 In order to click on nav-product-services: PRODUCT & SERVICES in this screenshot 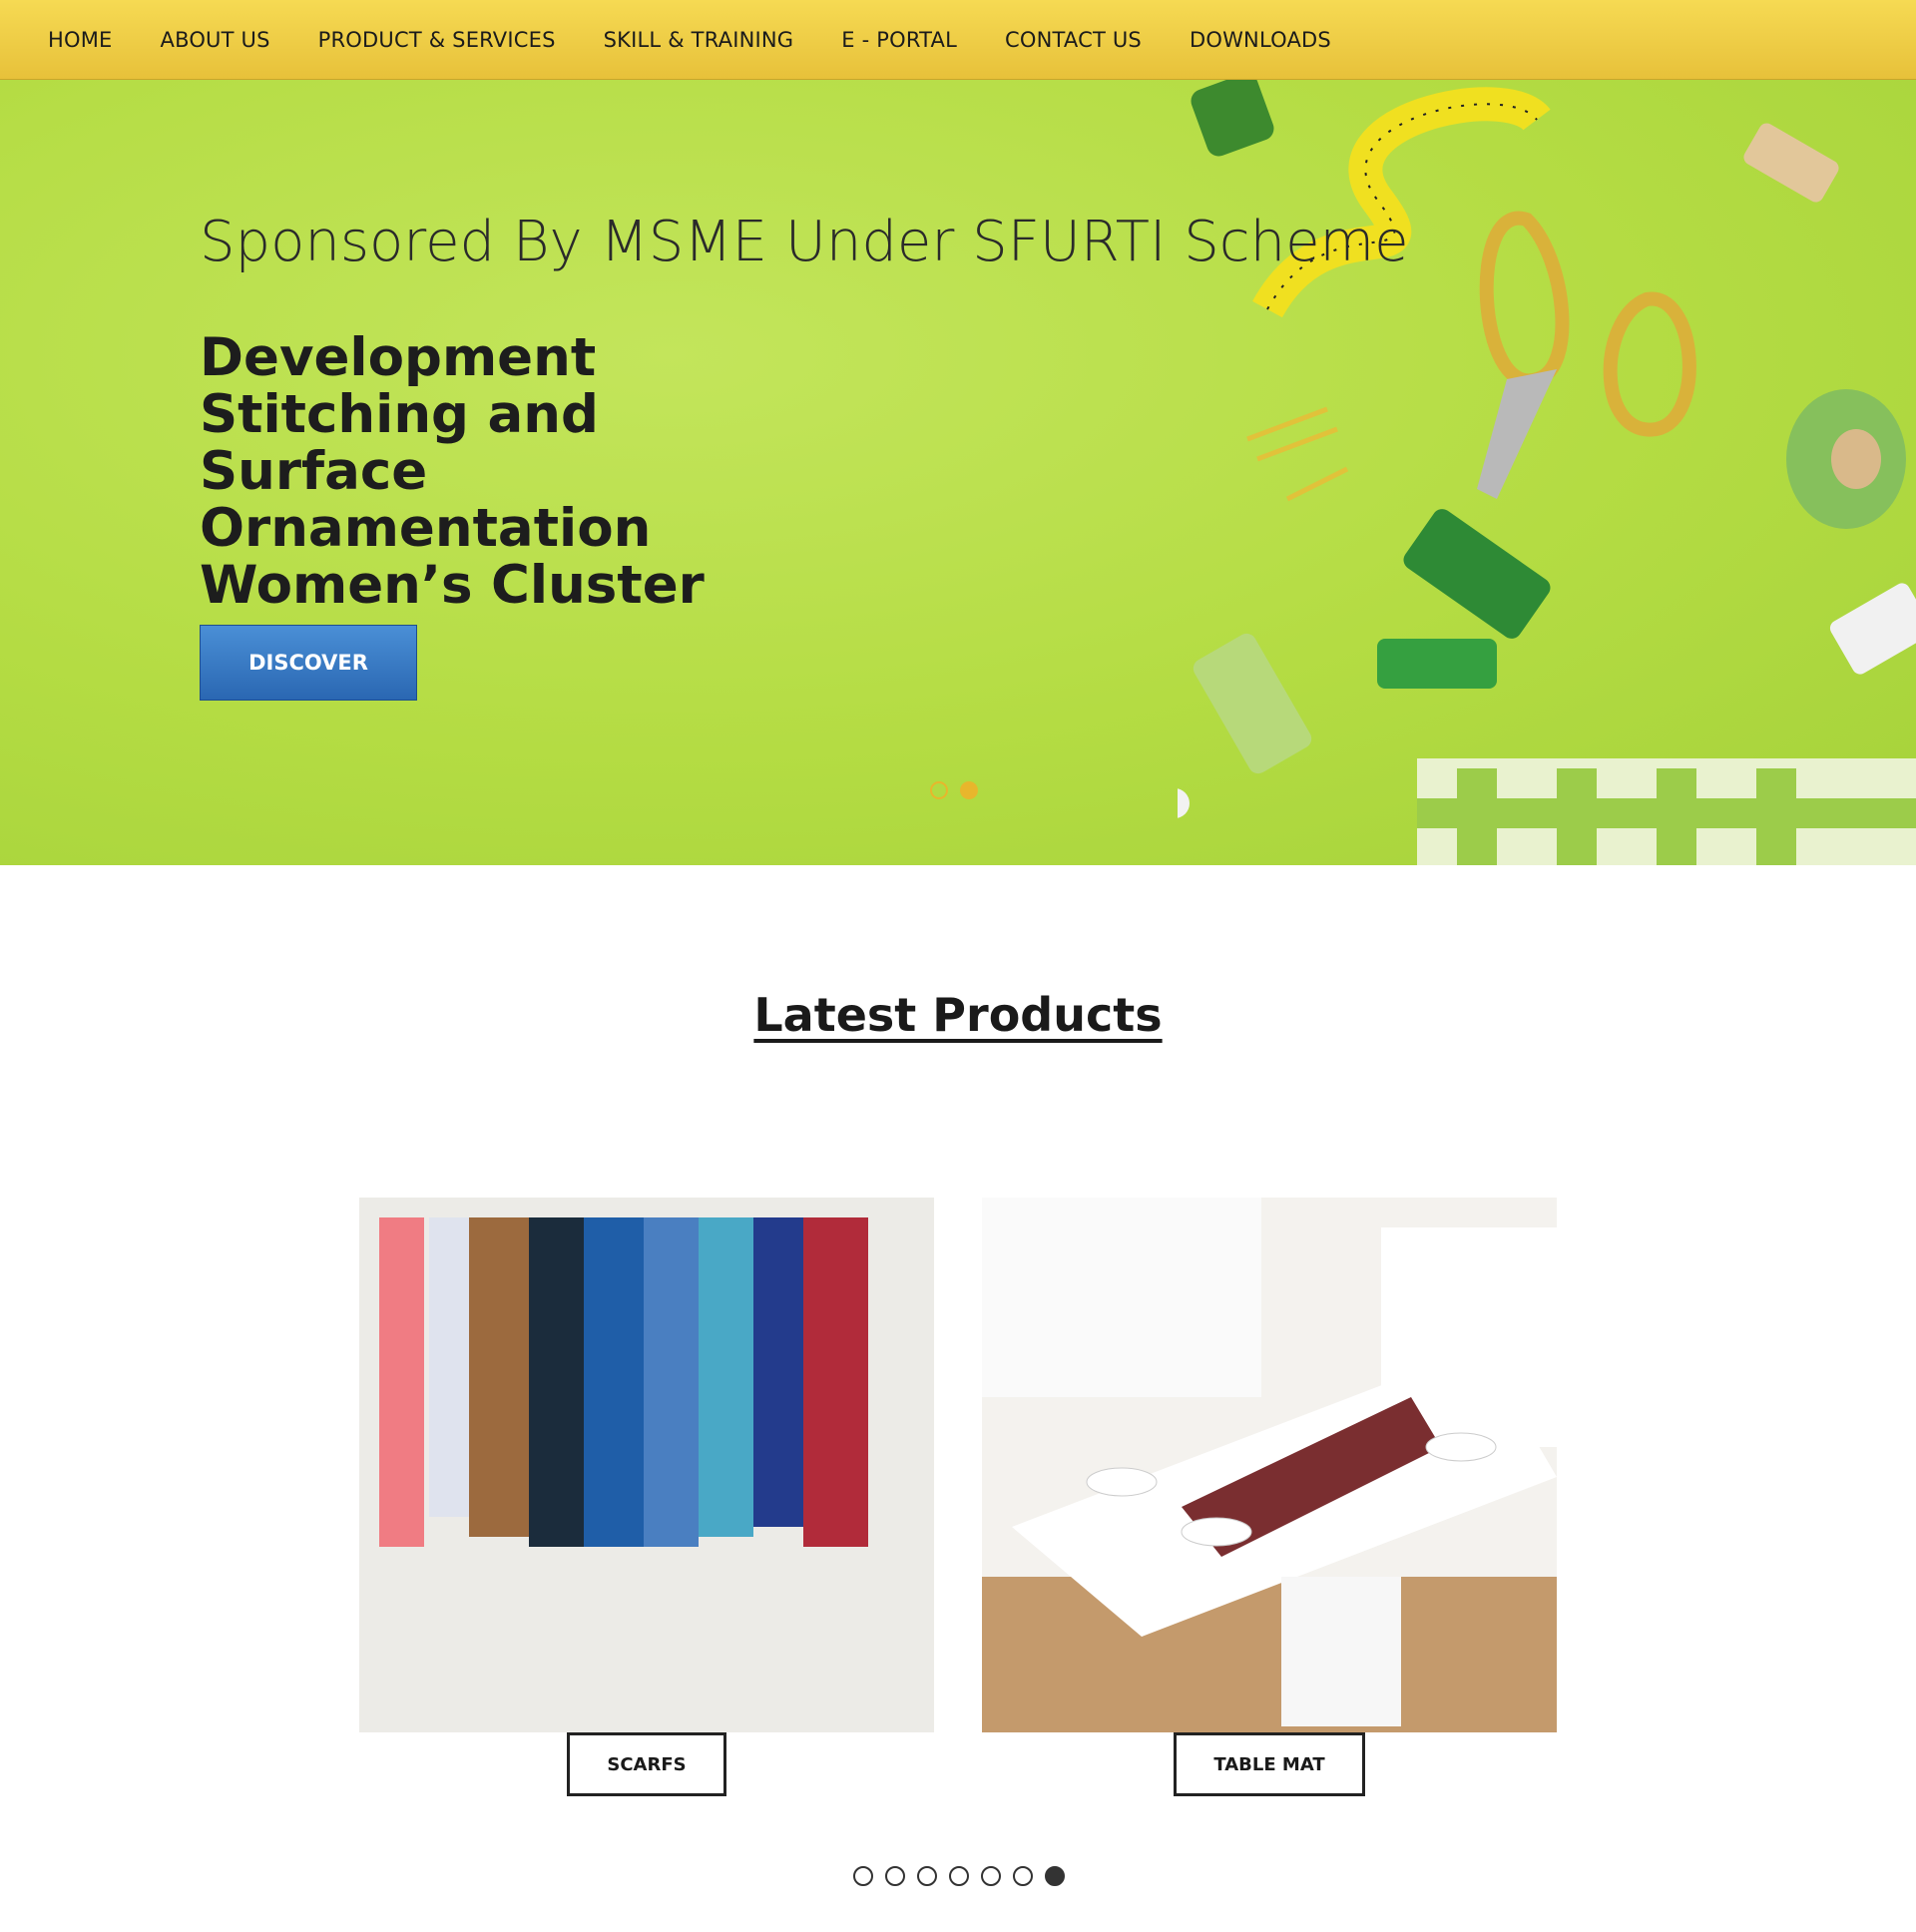, I will do `click(437, 40)`.